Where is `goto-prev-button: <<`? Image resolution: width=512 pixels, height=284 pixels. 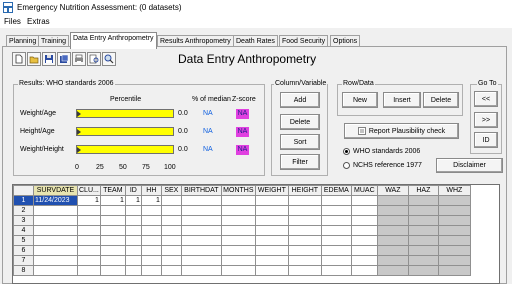
goto-prev-button: << is located at coordinates (486, 99).